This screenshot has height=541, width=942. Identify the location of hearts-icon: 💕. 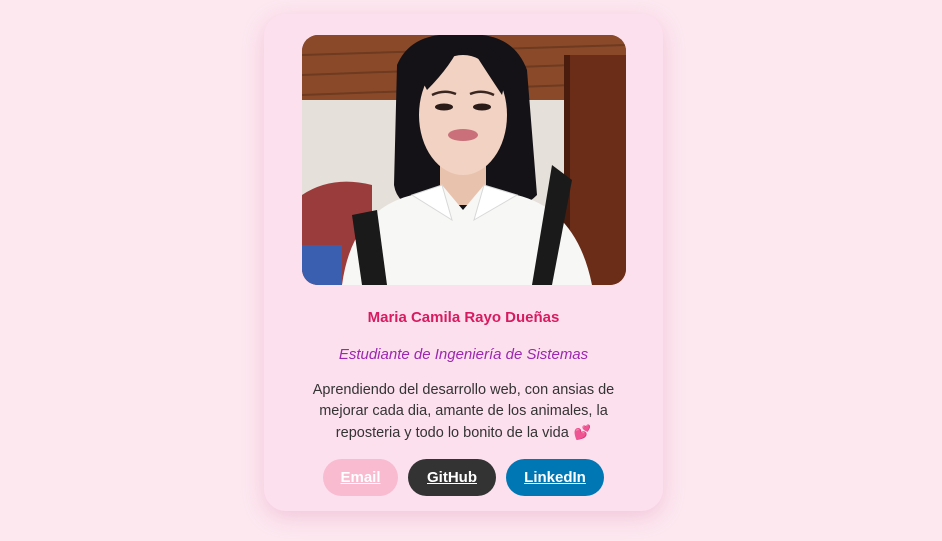
(582, 432).